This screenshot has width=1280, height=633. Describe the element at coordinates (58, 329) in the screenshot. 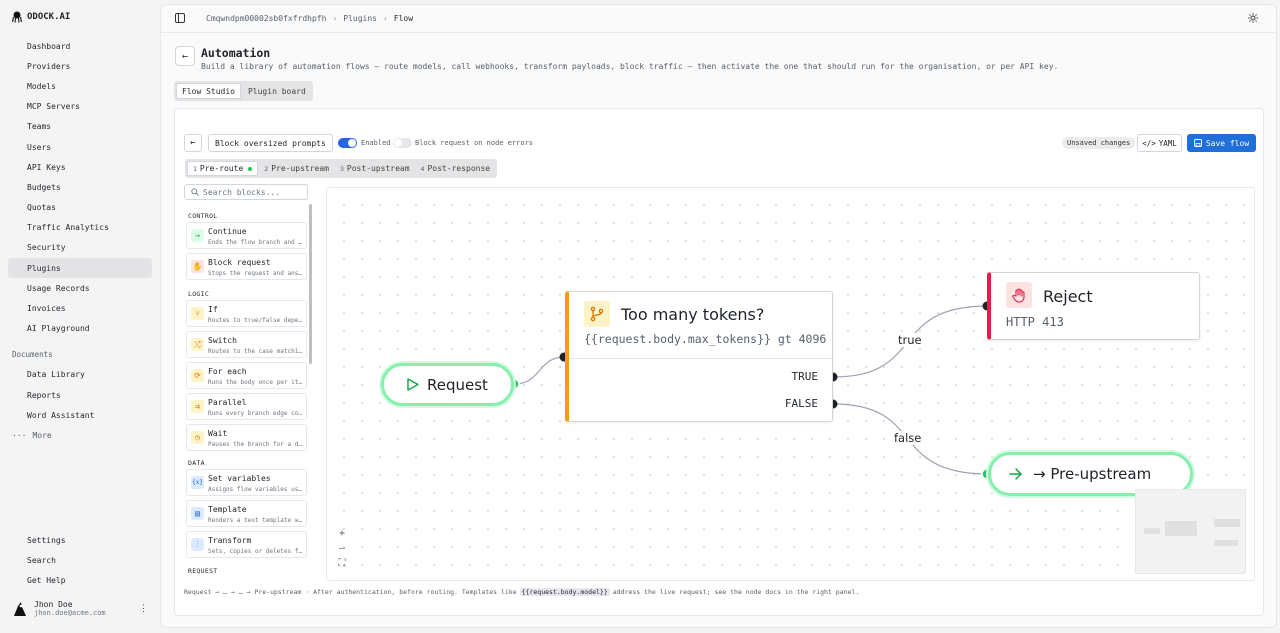

I see `sidebar-item-ai-playground-label: AI Playground` at that location.